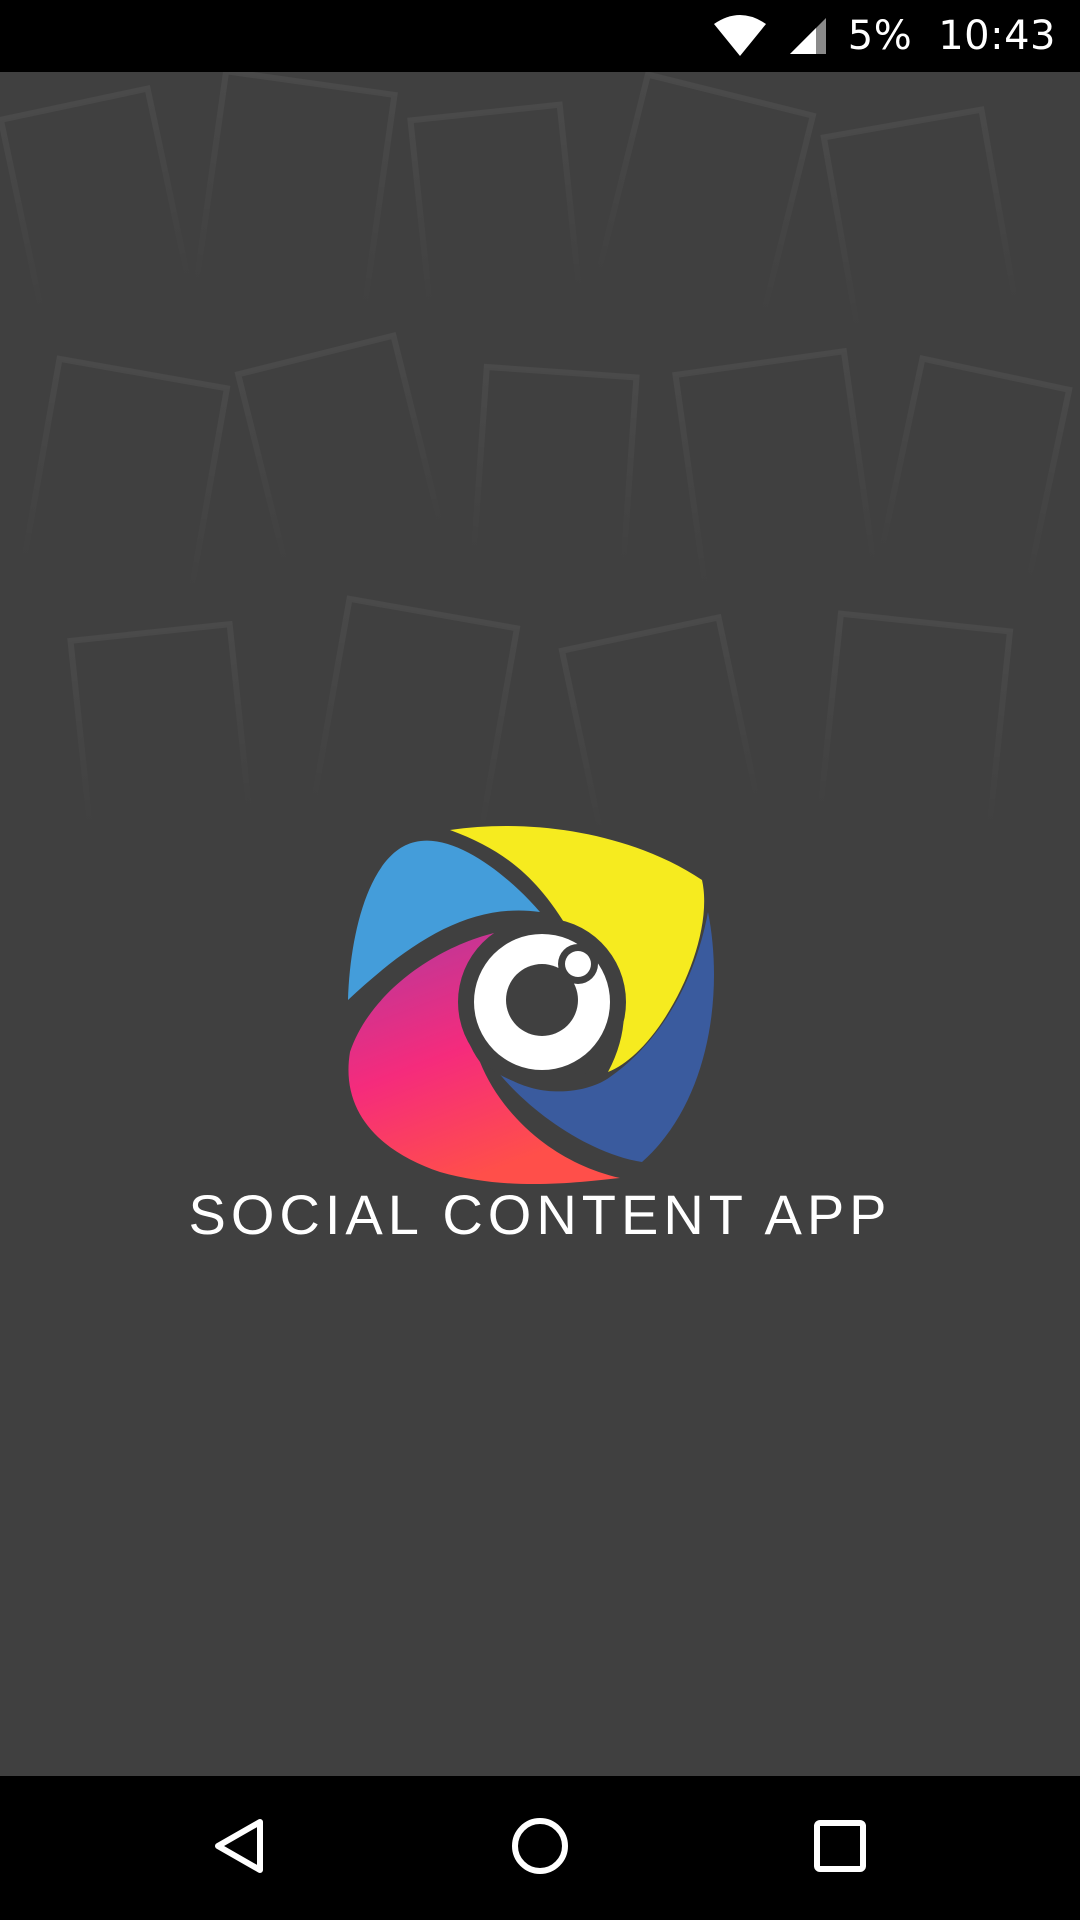 This screenshot has width=1080, height=1920. I want to click on recents-button, so click(840, 1848).